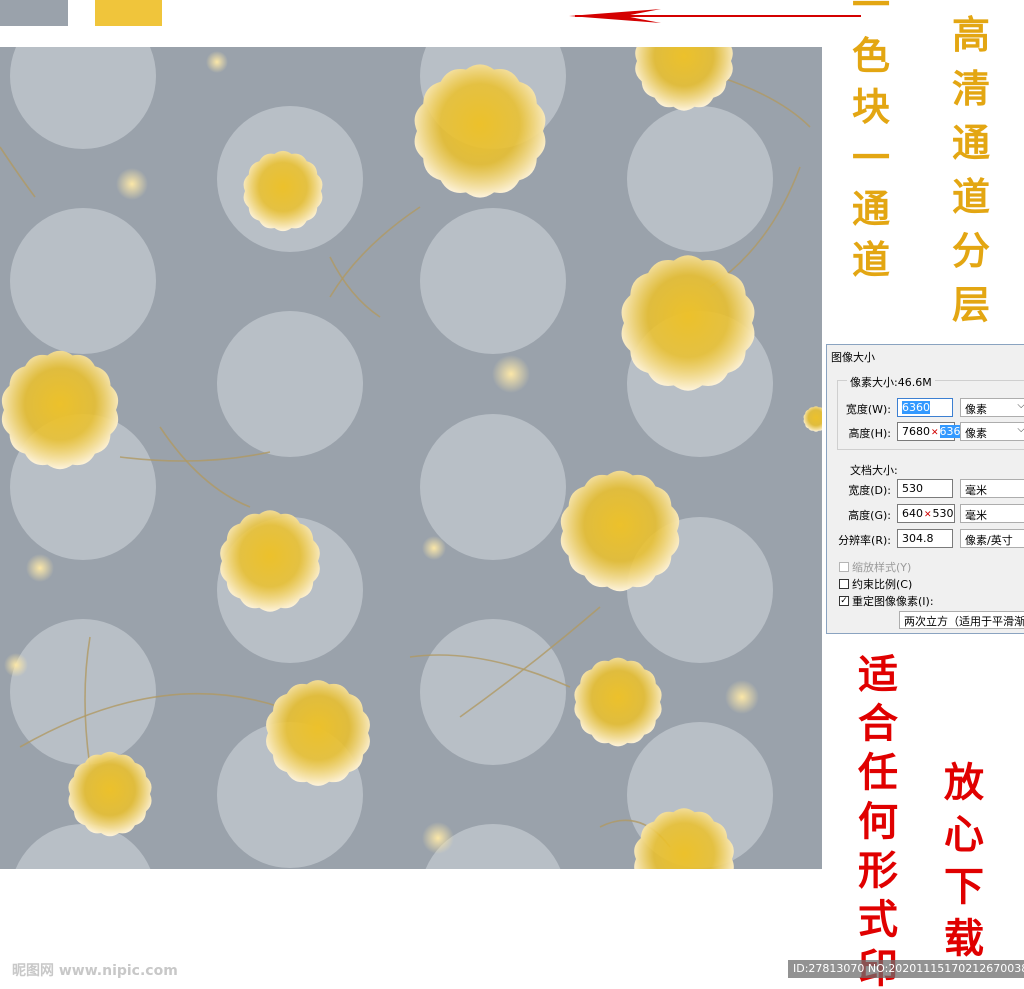  I want to click on pixel-width-value: 6360, so click(916, 407).